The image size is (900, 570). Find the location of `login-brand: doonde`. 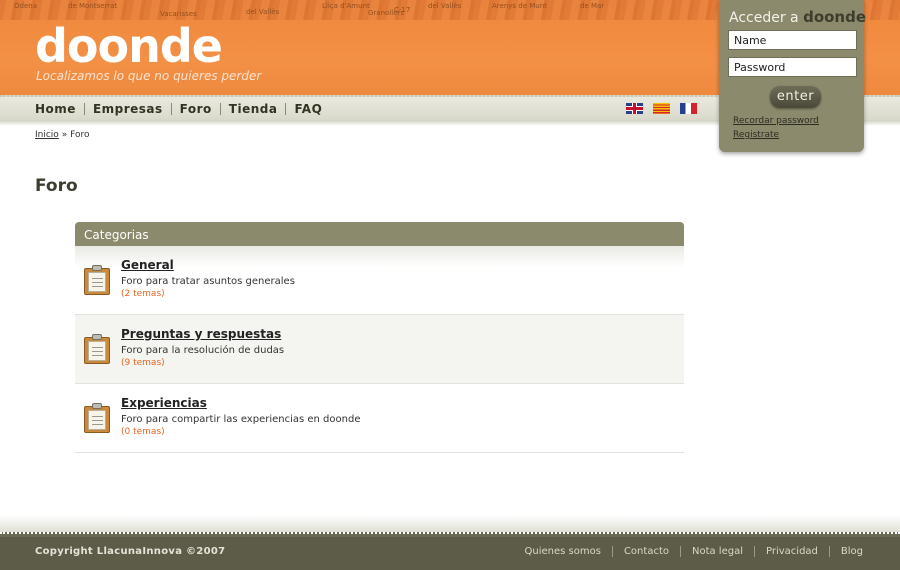

login-brand: doonde is located at coordinates (835, 17).